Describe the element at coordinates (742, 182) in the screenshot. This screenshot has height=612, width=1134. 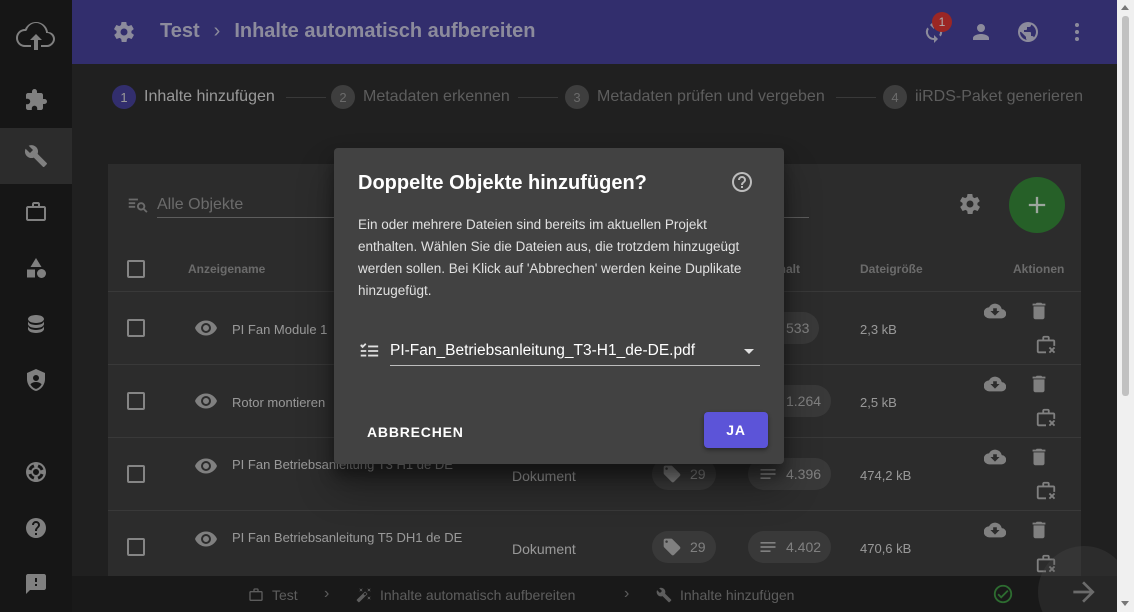
I see `help-circle-icon` at that location.